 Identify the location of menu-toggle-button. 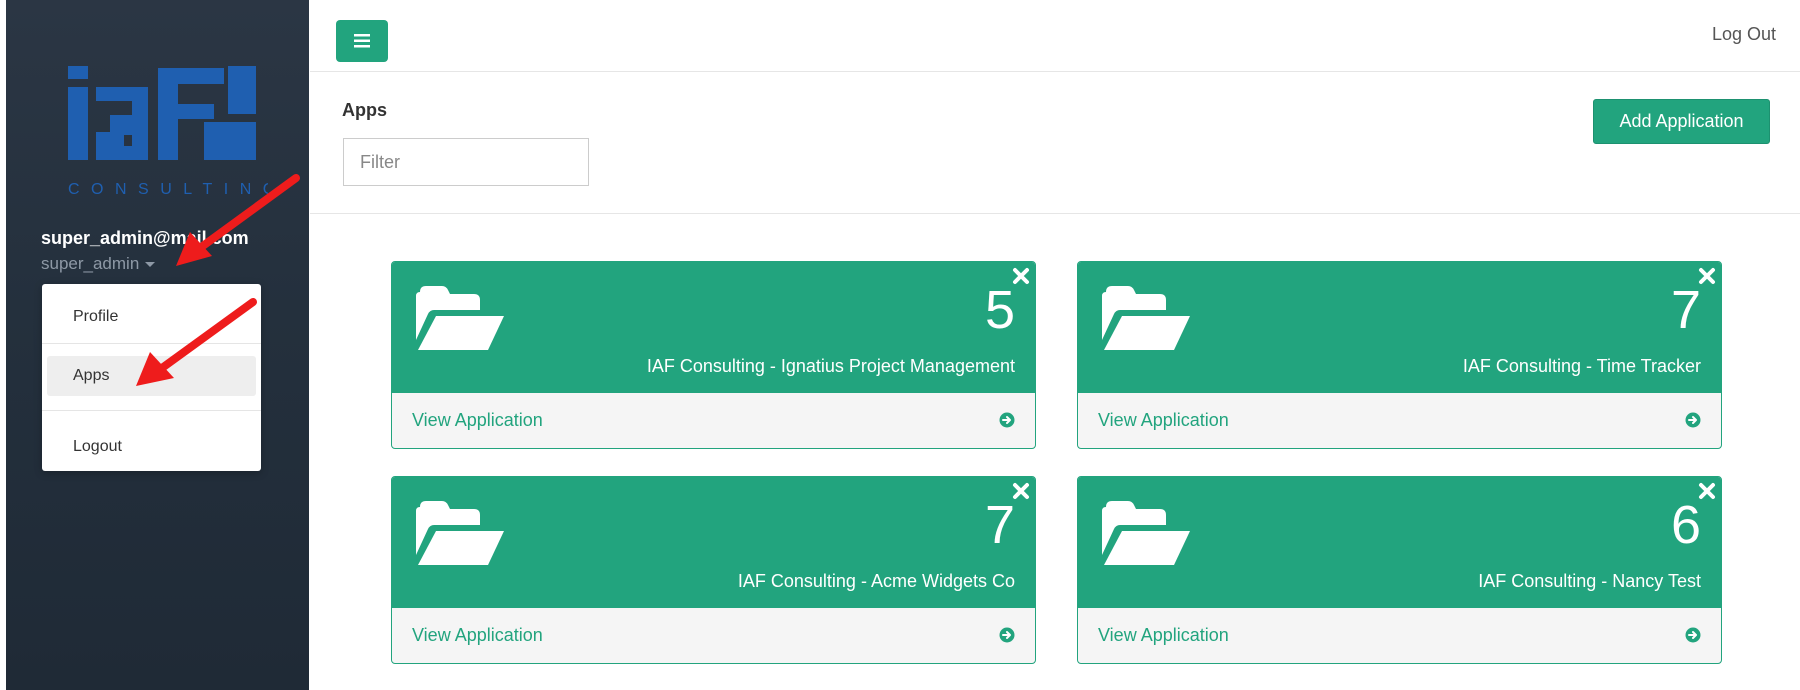
(362, 41).